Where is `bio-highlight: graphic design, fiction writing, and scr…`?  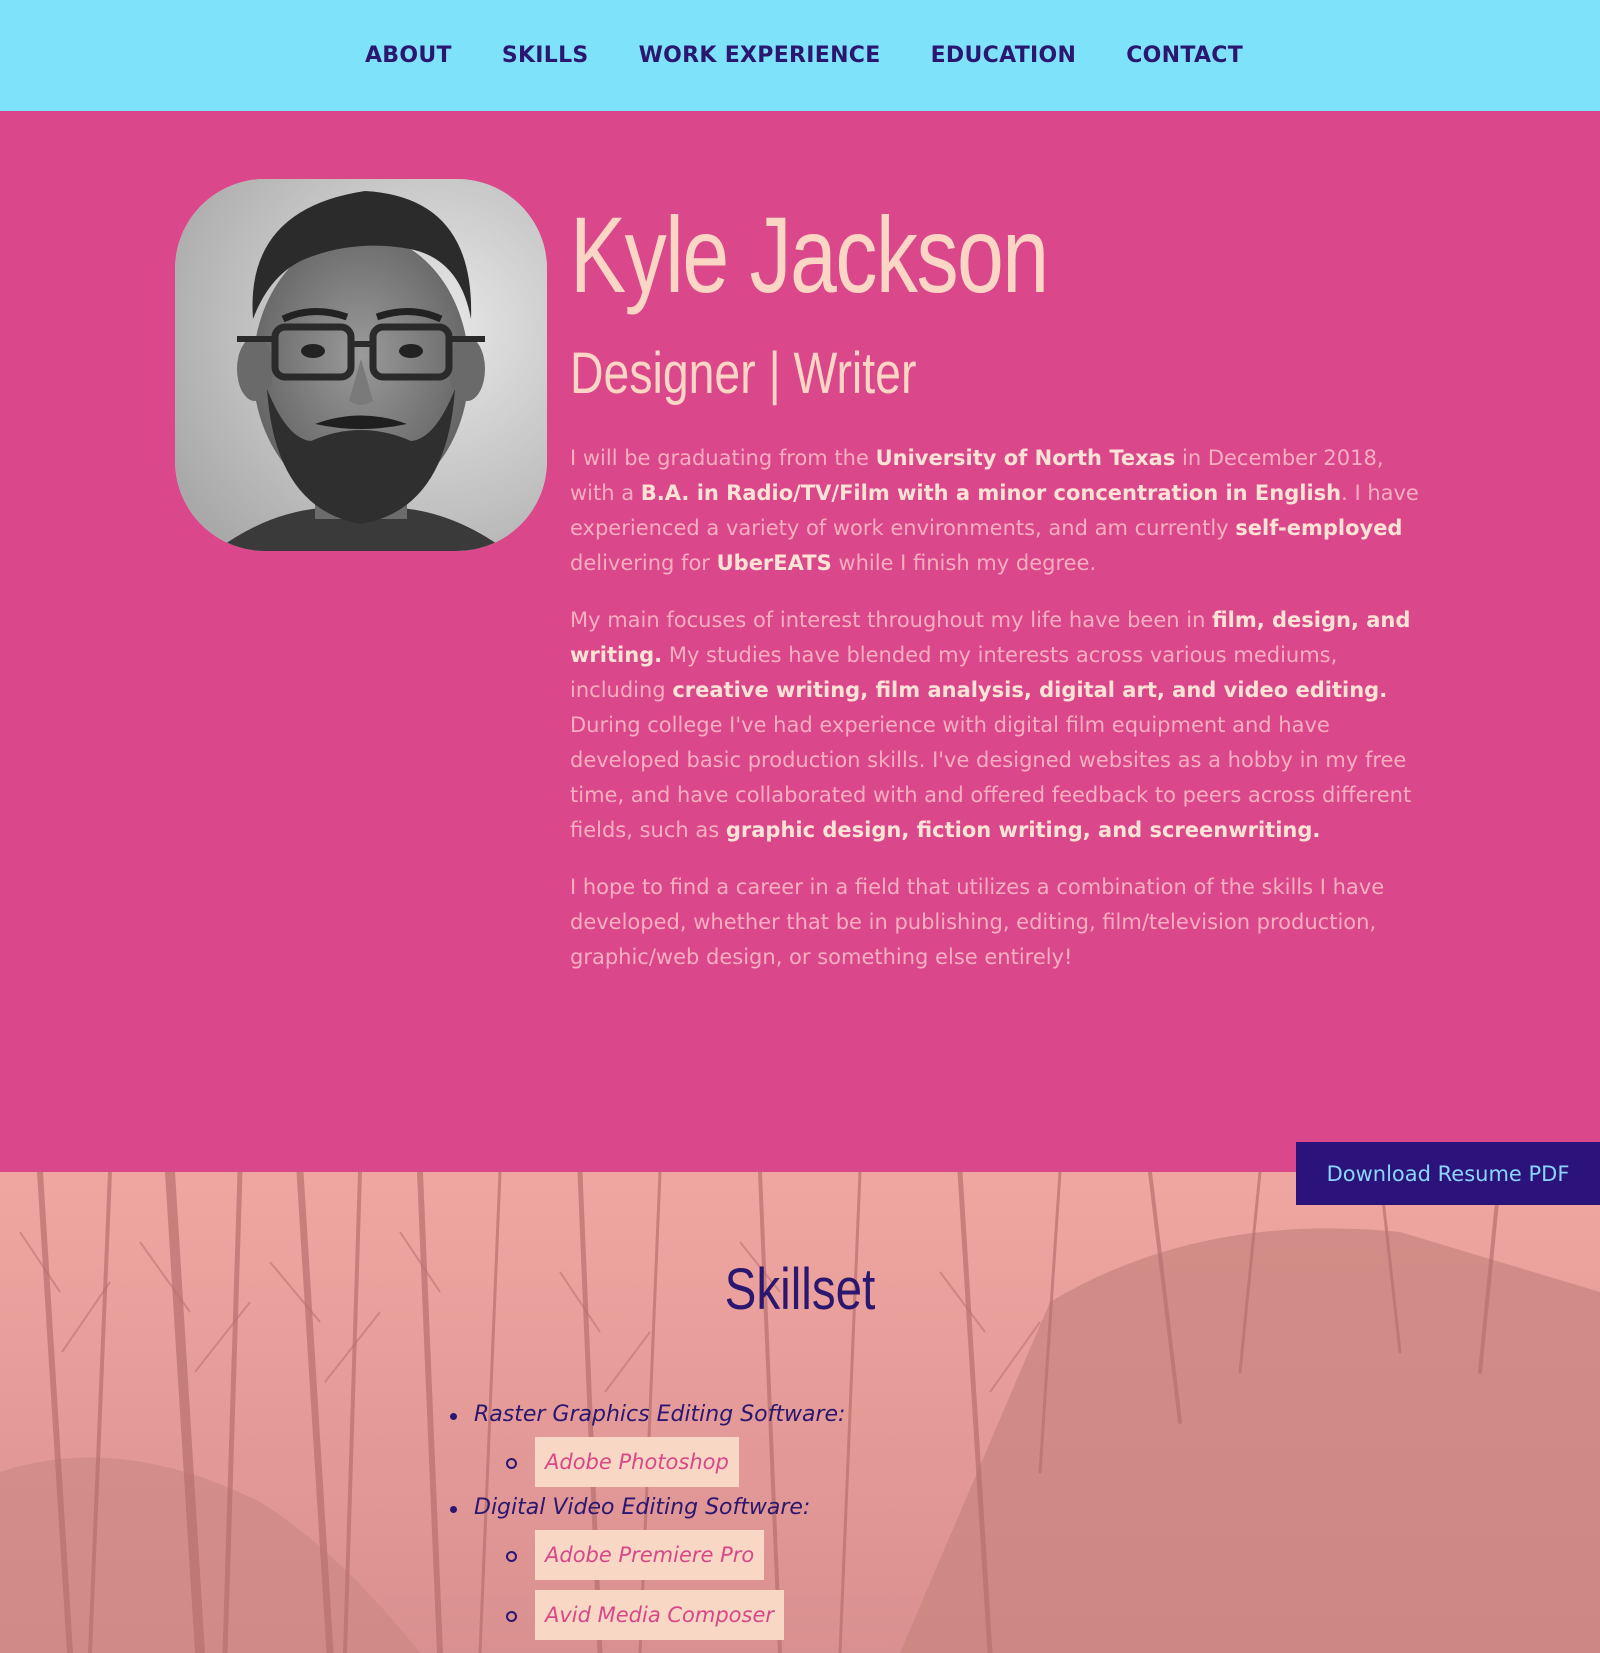 bio-highlight: graphic design, fiction writing, and scr… is located at coordinates (1023, 830).